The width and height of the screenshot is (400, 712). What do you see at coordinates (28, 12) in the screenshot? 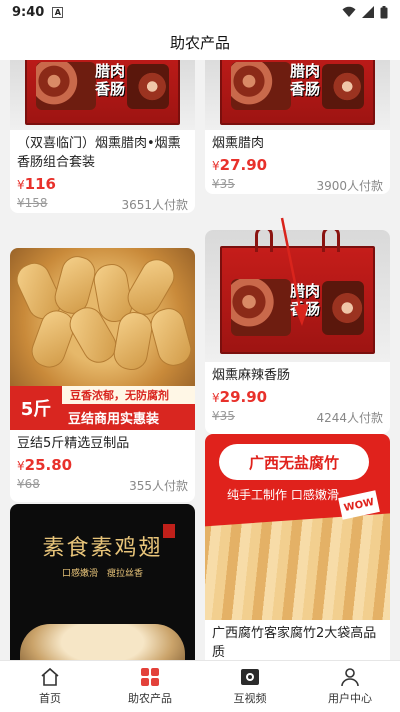
I see `status-time: 9:40` at bounding box center [28, 12].